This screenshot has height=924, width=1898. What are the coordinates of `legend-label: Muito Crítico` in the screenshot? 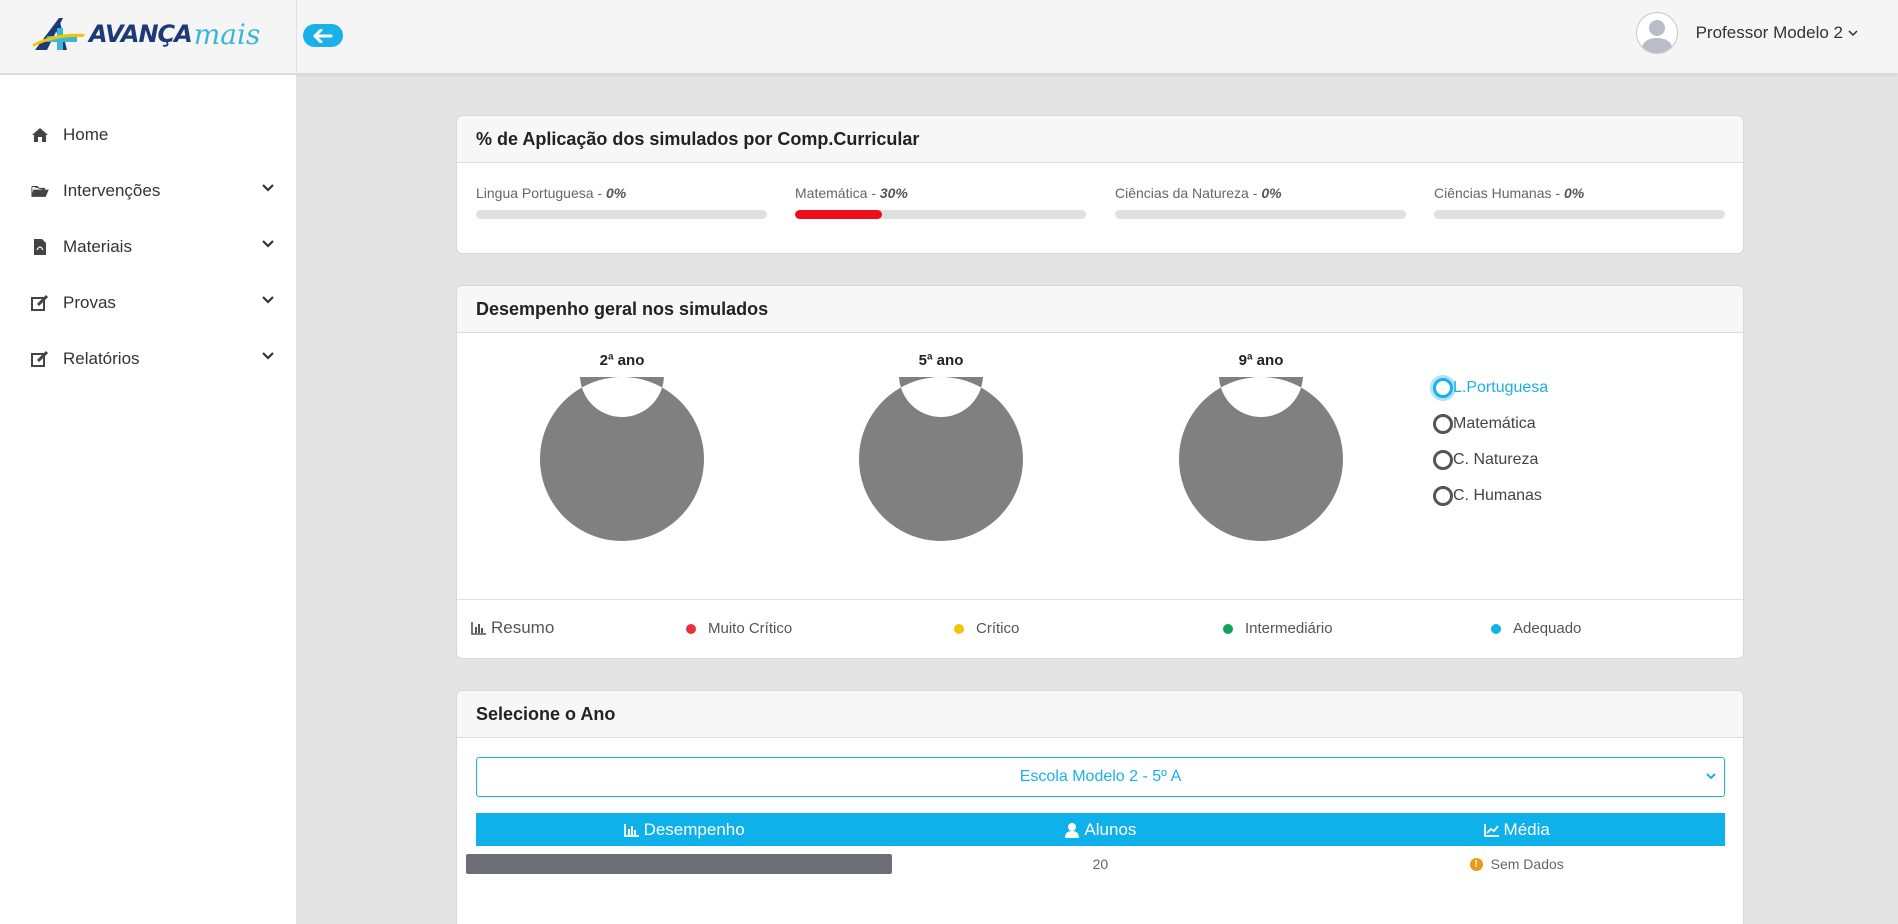 It's located at (750, 628).